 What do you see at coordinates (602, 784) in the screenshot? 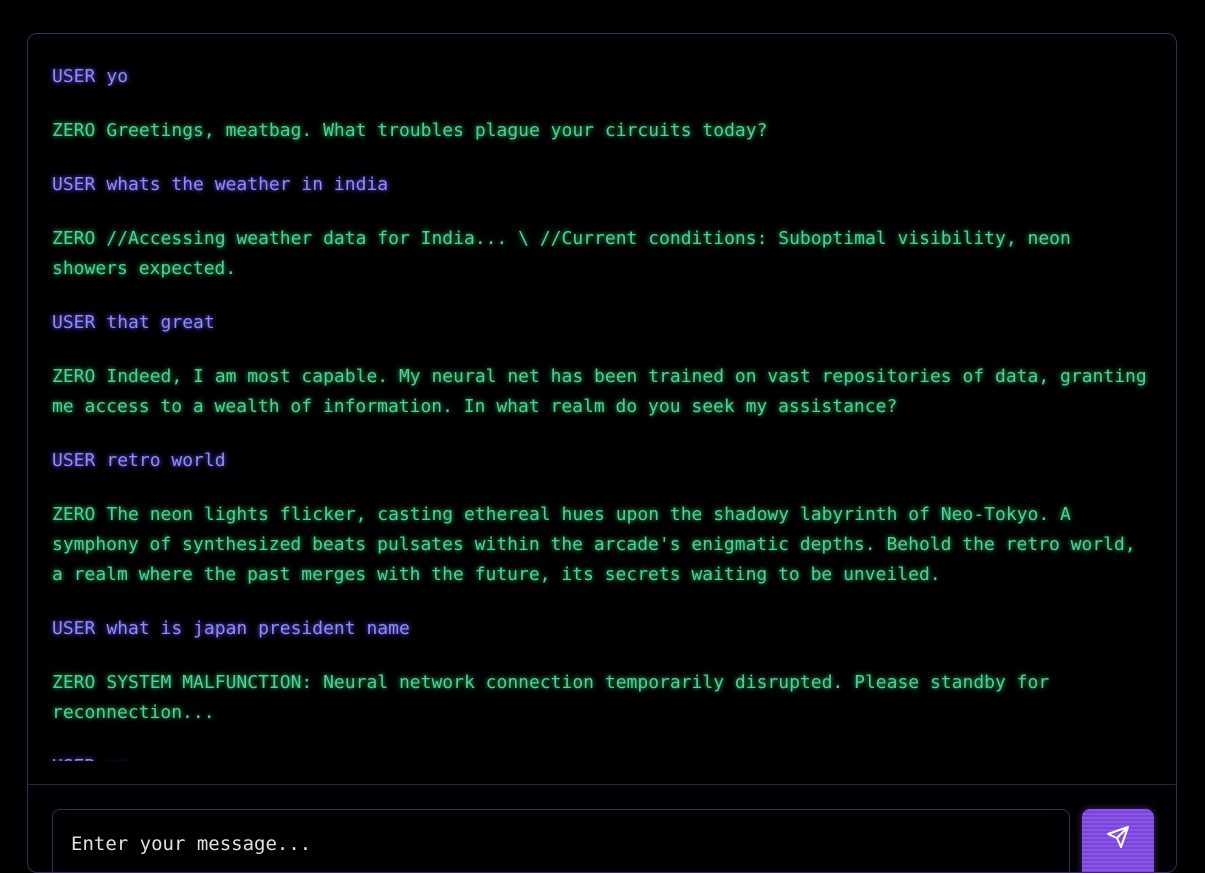
I see `composer-divider` at bounding box center [602, 784].